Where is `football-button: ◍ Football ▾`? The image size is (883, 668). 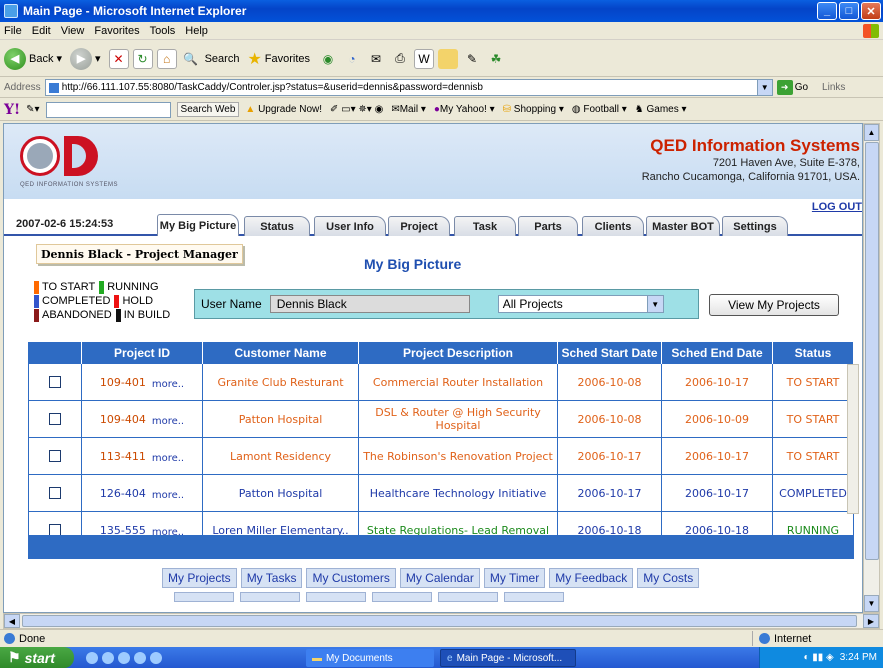 football-button: ◍ Football ▾ is located at coordinates (599, 109).